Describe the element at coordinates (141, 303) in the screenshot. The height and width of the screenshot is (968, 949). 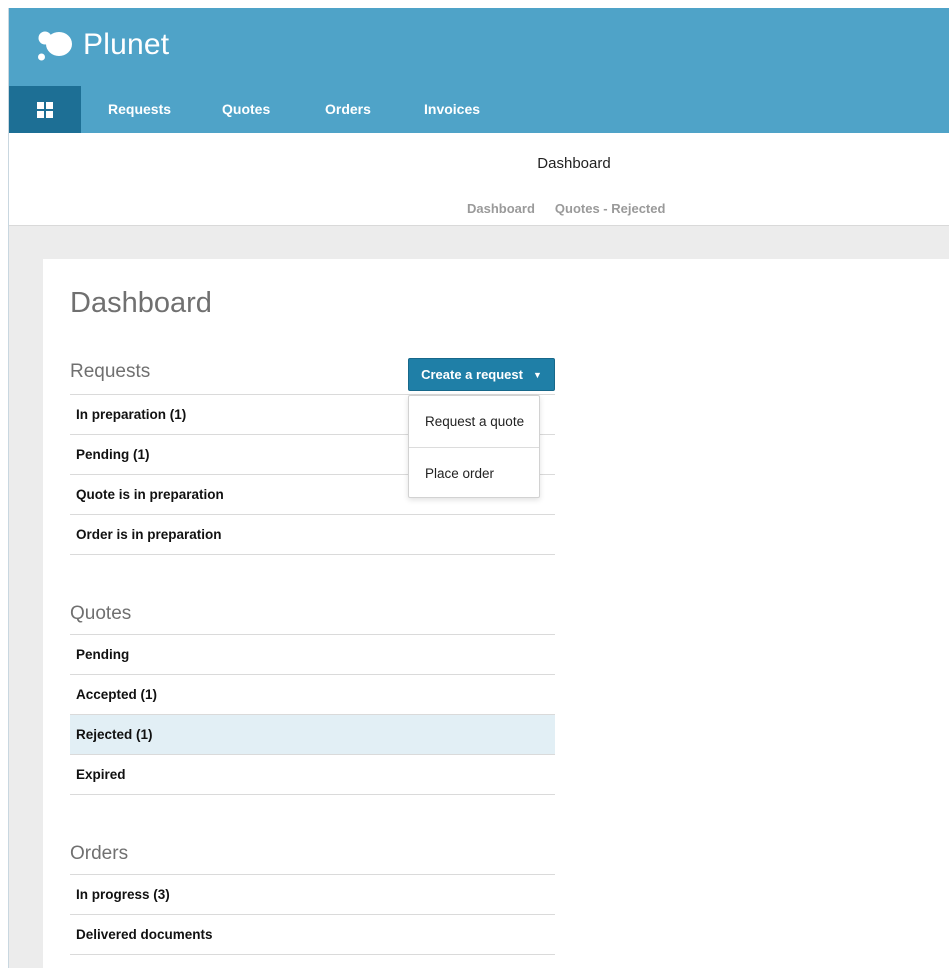
I see `page-title: Dashboard` at that location.